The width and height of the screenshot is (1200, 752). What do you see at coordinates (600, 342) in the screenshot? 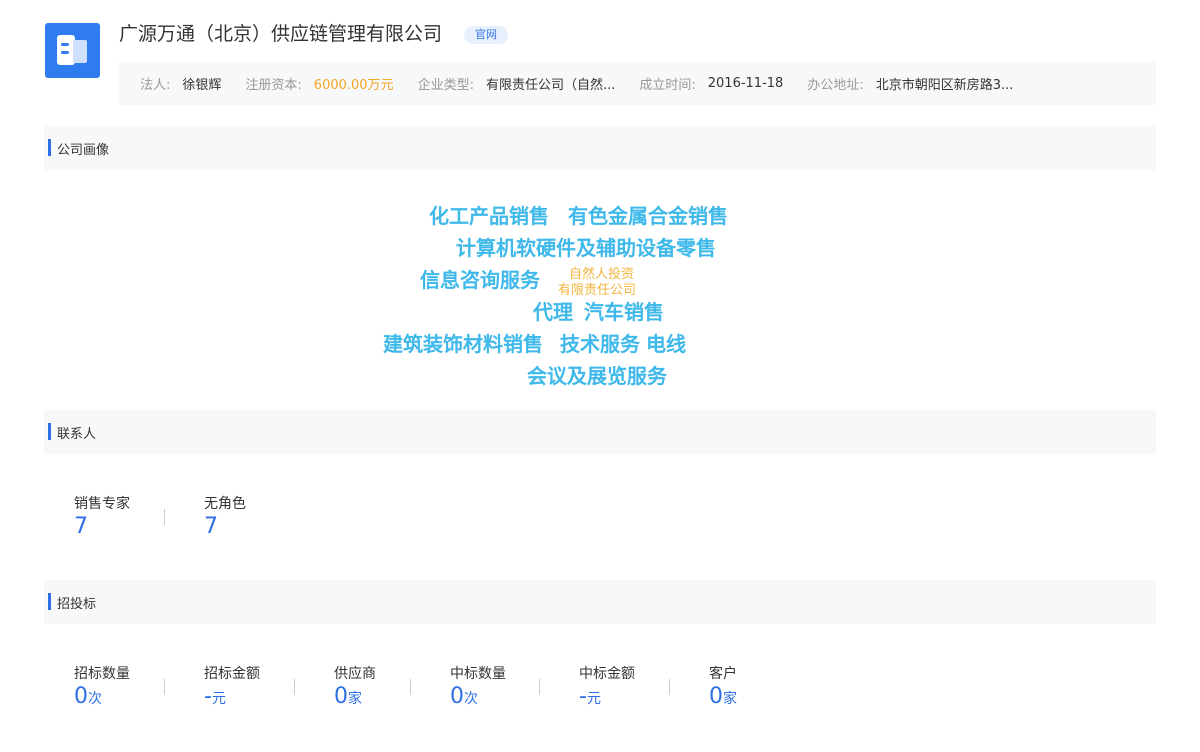
I see `word-cloud-tag: 技术服务` at bounding box center [600, 342].